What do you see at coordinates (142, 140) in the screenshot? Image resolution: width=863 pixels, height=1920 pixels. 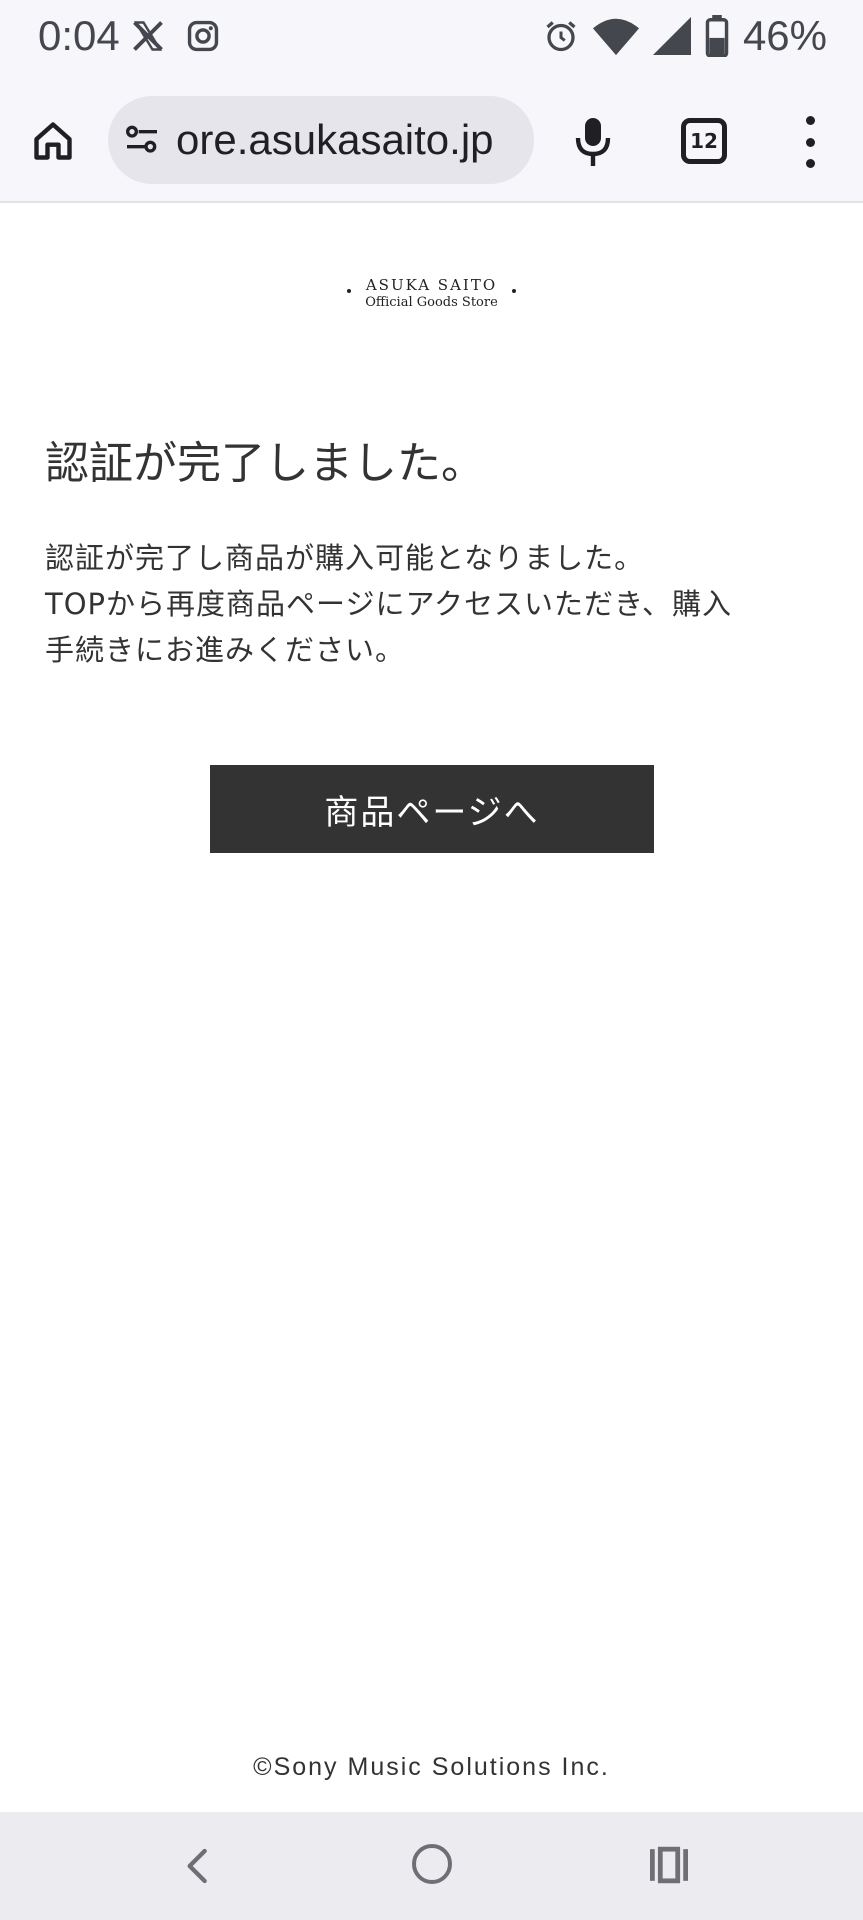 I see `site-settings-icon` at bounding box center [142, 140].